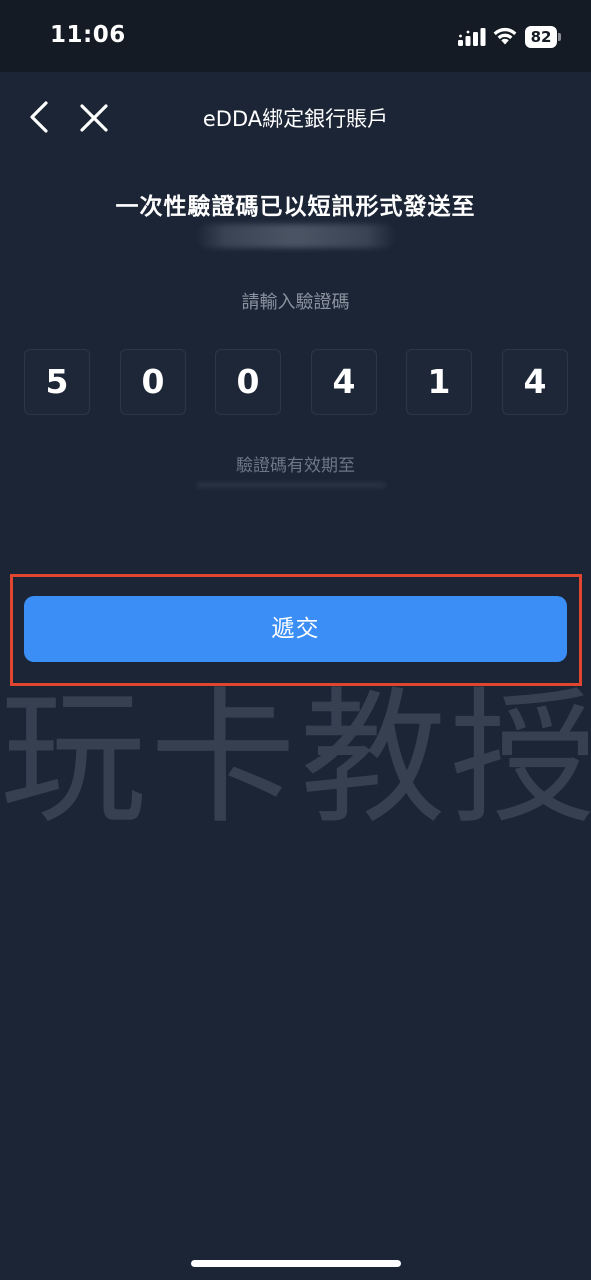 The image size is (591, 1280). I want to click on battery-tip, so click(559, 37).